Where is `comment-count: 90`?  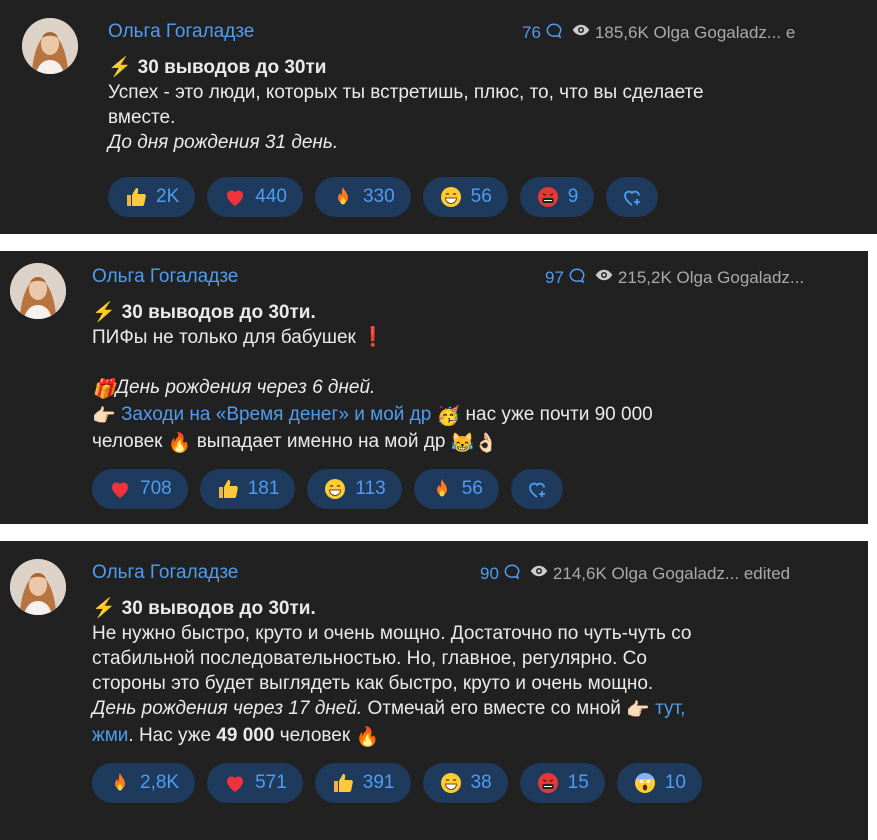
comment-count: 90 is located at coordinates (489, 573).